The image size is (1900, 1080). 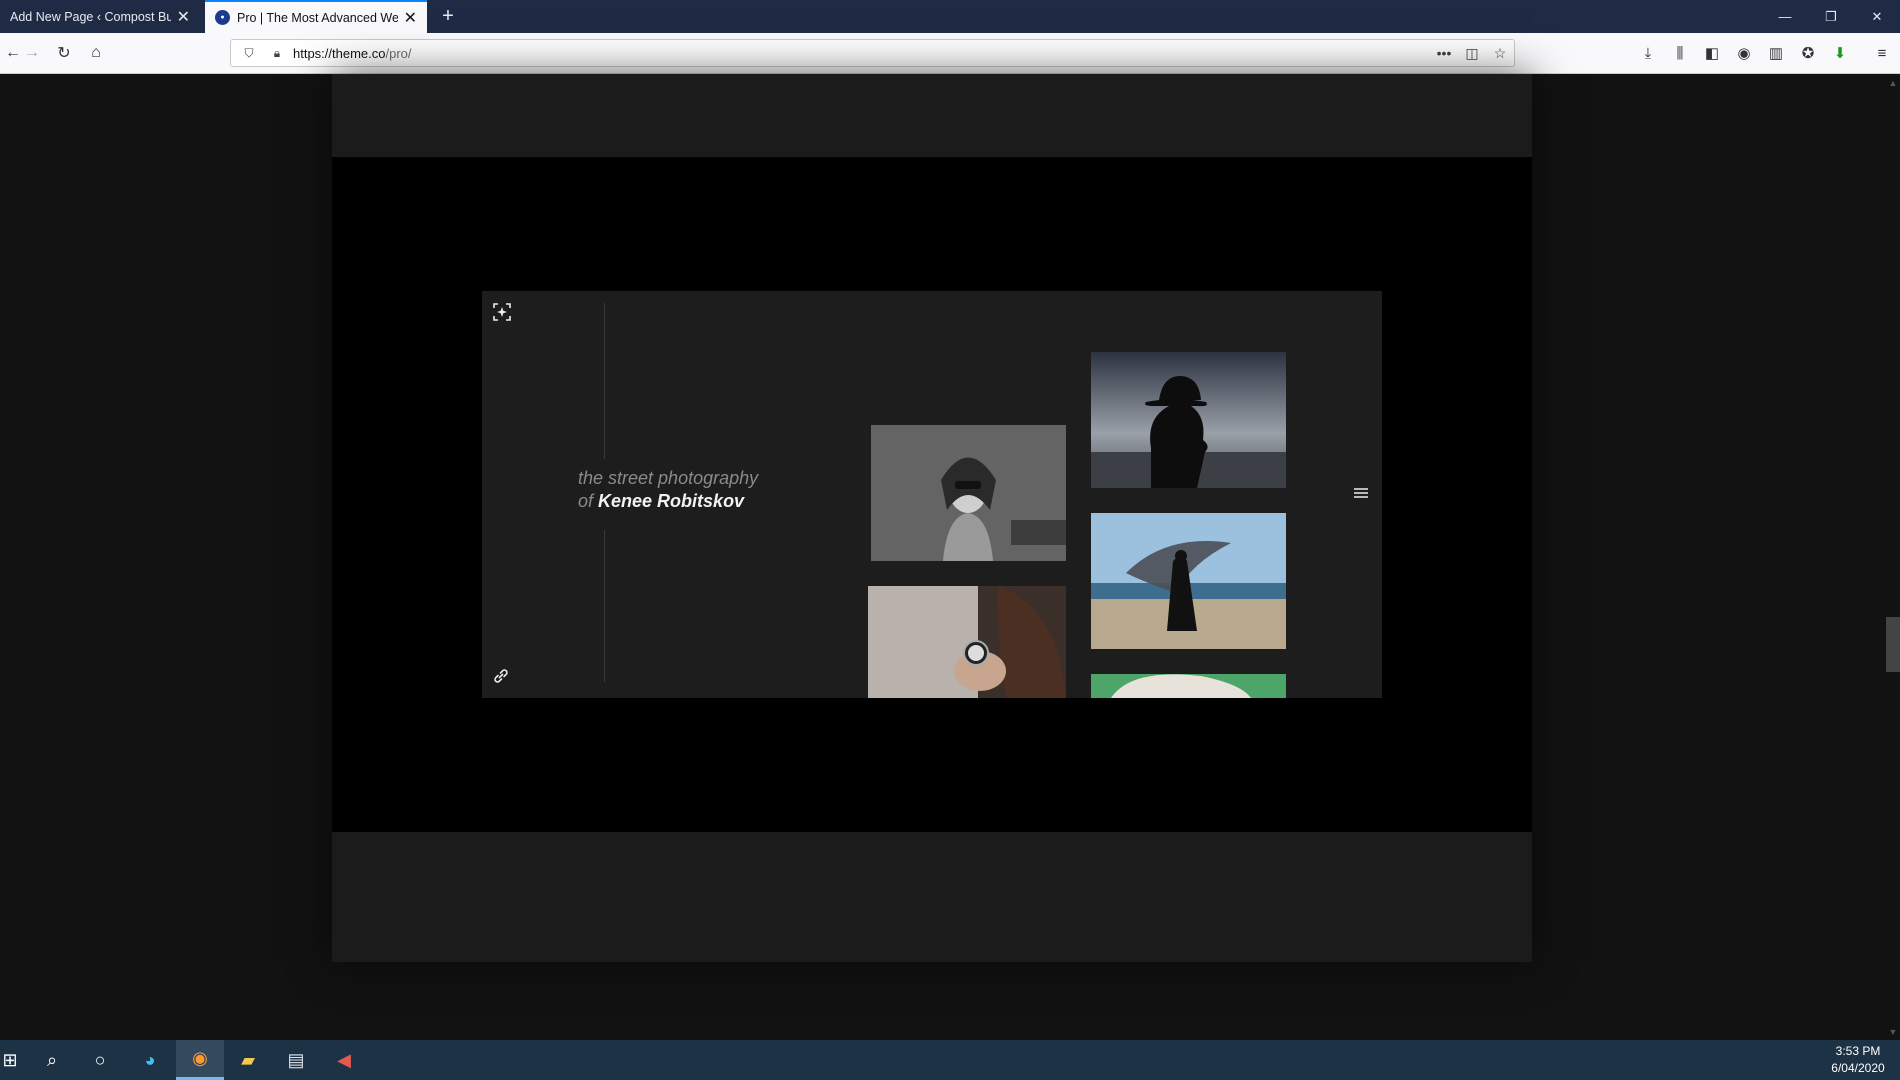 What do you see at coordinates (1858, 1051) in the screenshot?
I see `clock-time: 3:53 PM` at bounding box center [1858, 1051].